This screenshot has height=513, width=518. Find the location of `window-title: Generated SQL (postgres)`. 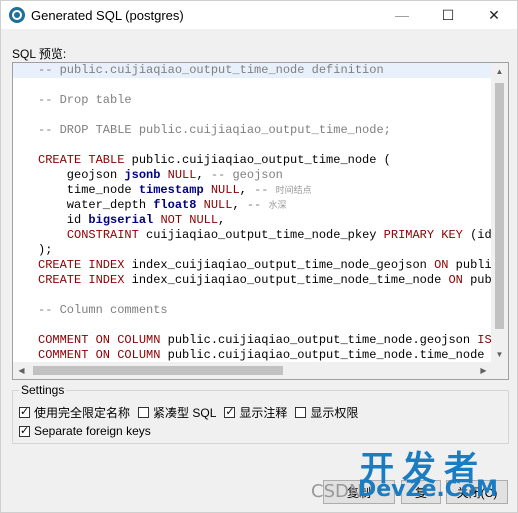

window-title: Generated SQL (postgres) is located at coordinates (107, 15).